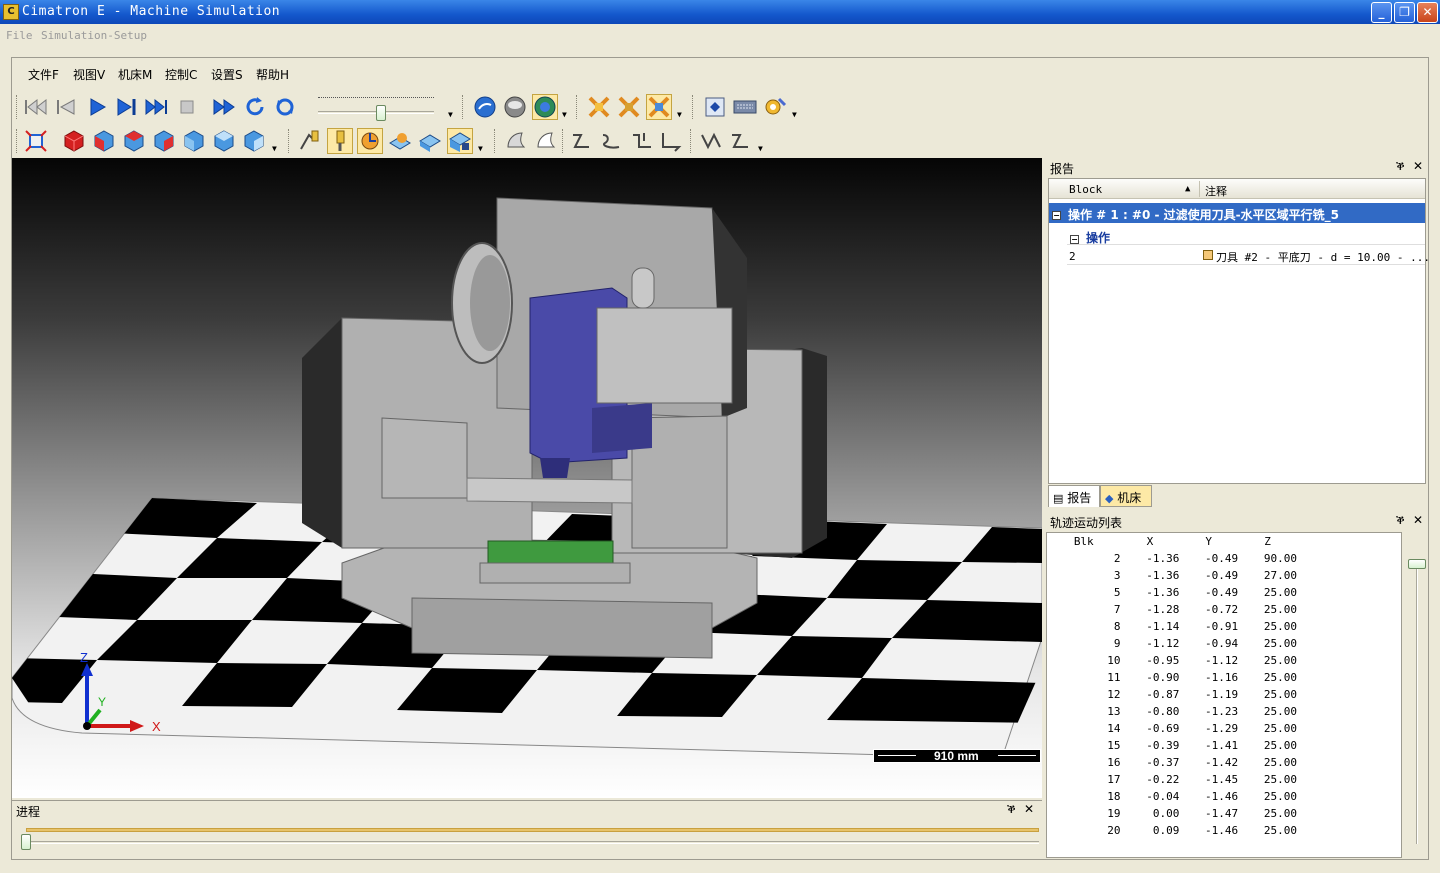 The image size is (1440, 873). Describe the element at coordinates (629, 107) in the screenshot. I see `collision-check-icon` at that location.